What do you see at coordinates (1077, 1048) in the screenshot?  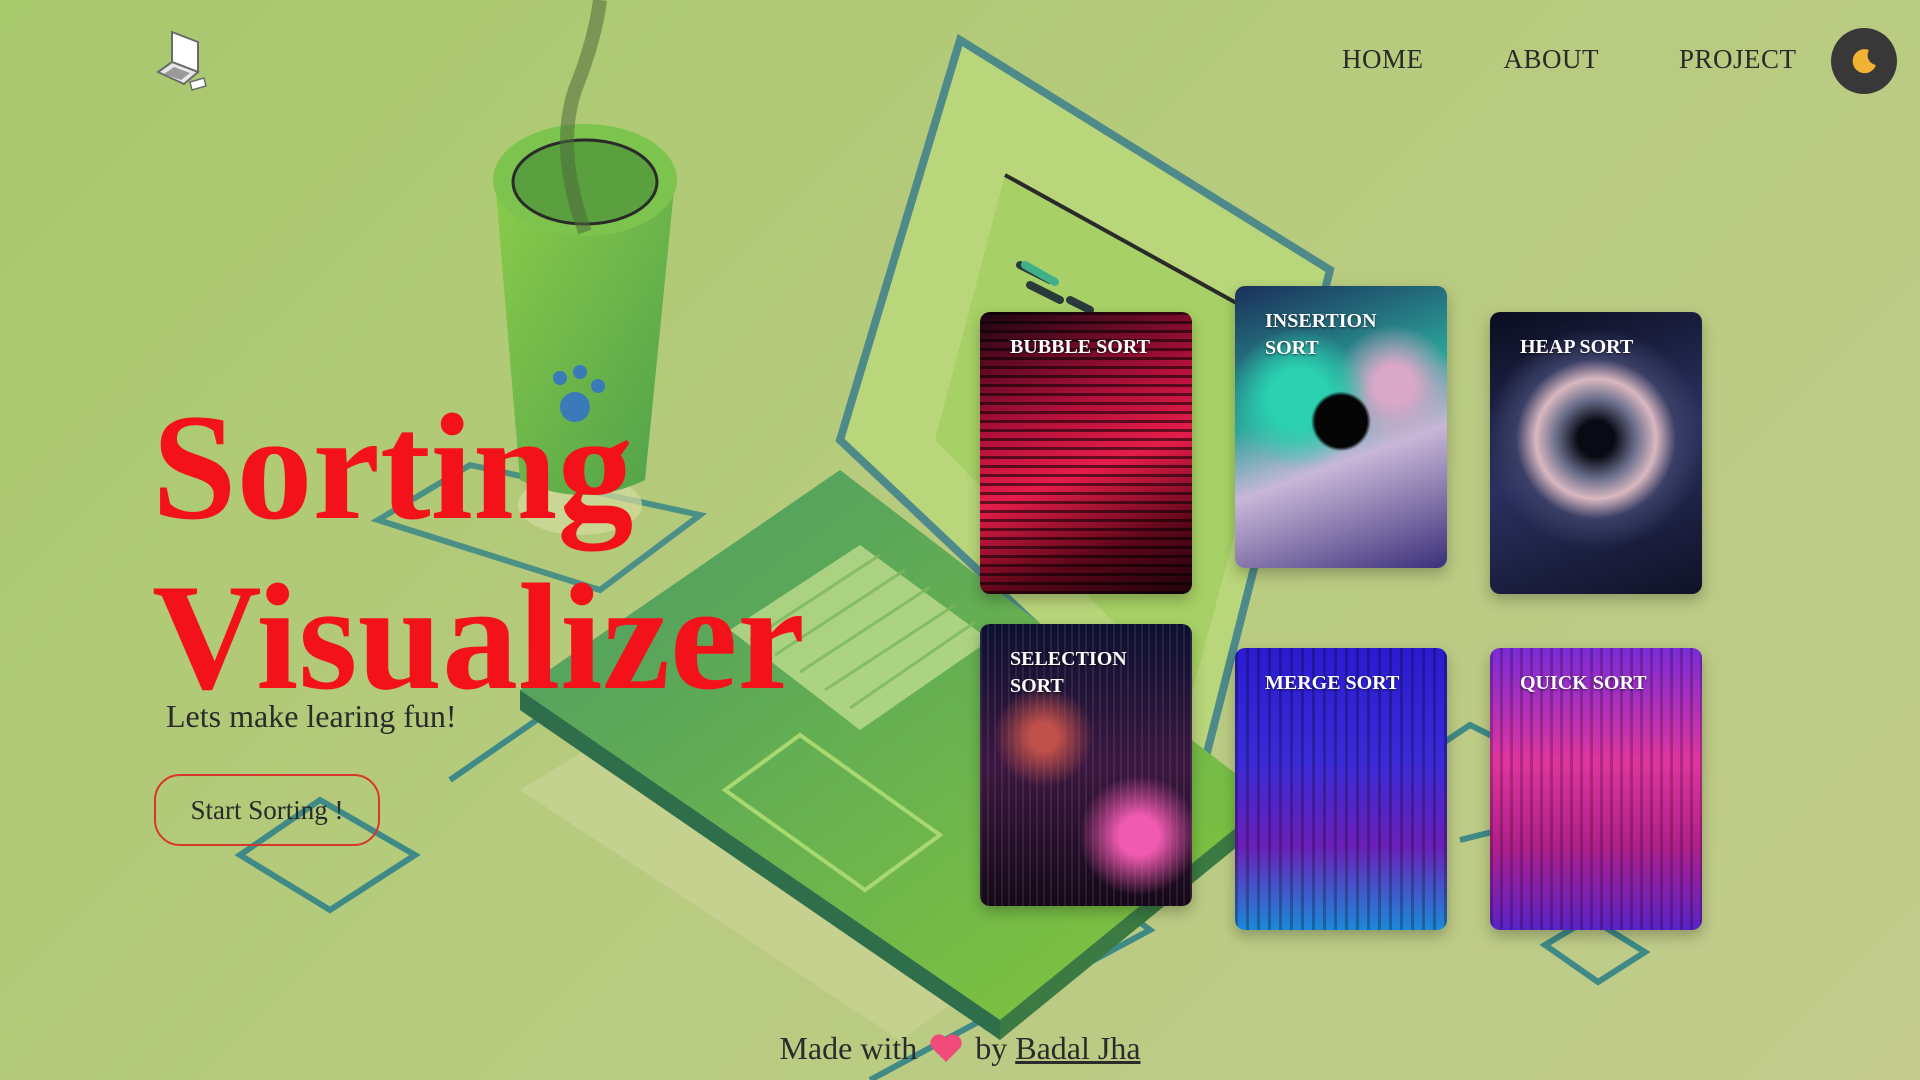 I see `author-link: Badal Jha` at bounding box center [1077, 1048].